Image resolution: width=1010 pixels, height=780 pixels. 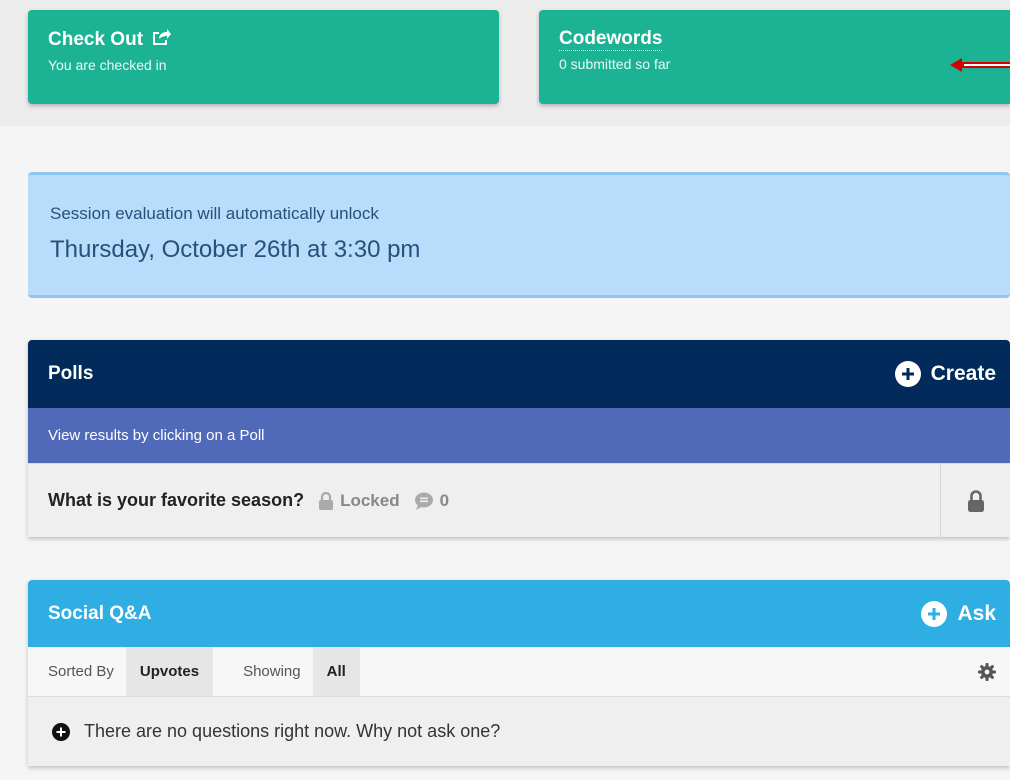 I want to click on evaluation-unlock-time: Thursday, October 26th at 3:30 pm, so click(x=235, y=249).